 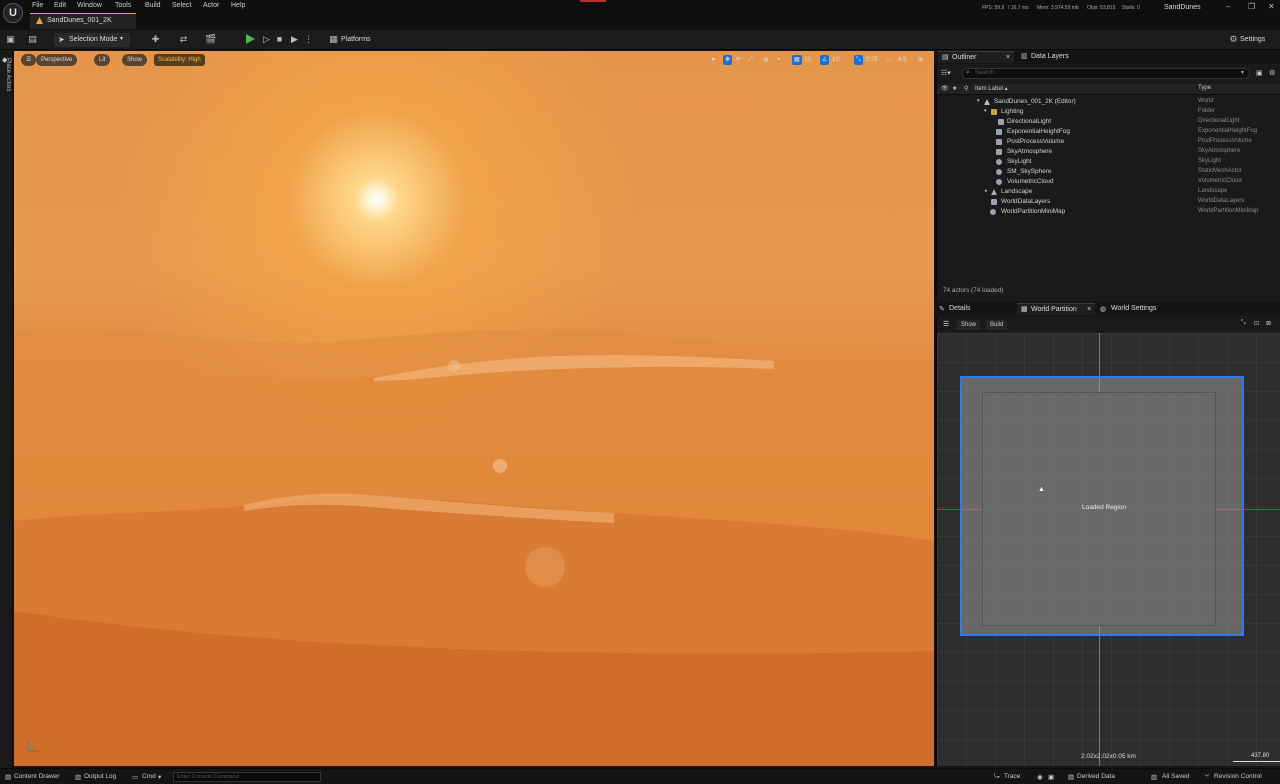 I want to click on loaded-region: Loaded Region ▲, so click(x=1102, y=506).